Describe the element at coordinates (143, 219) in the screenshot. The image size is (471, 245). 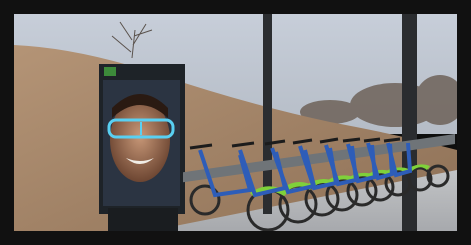
I see `kiosk-base` at that location.